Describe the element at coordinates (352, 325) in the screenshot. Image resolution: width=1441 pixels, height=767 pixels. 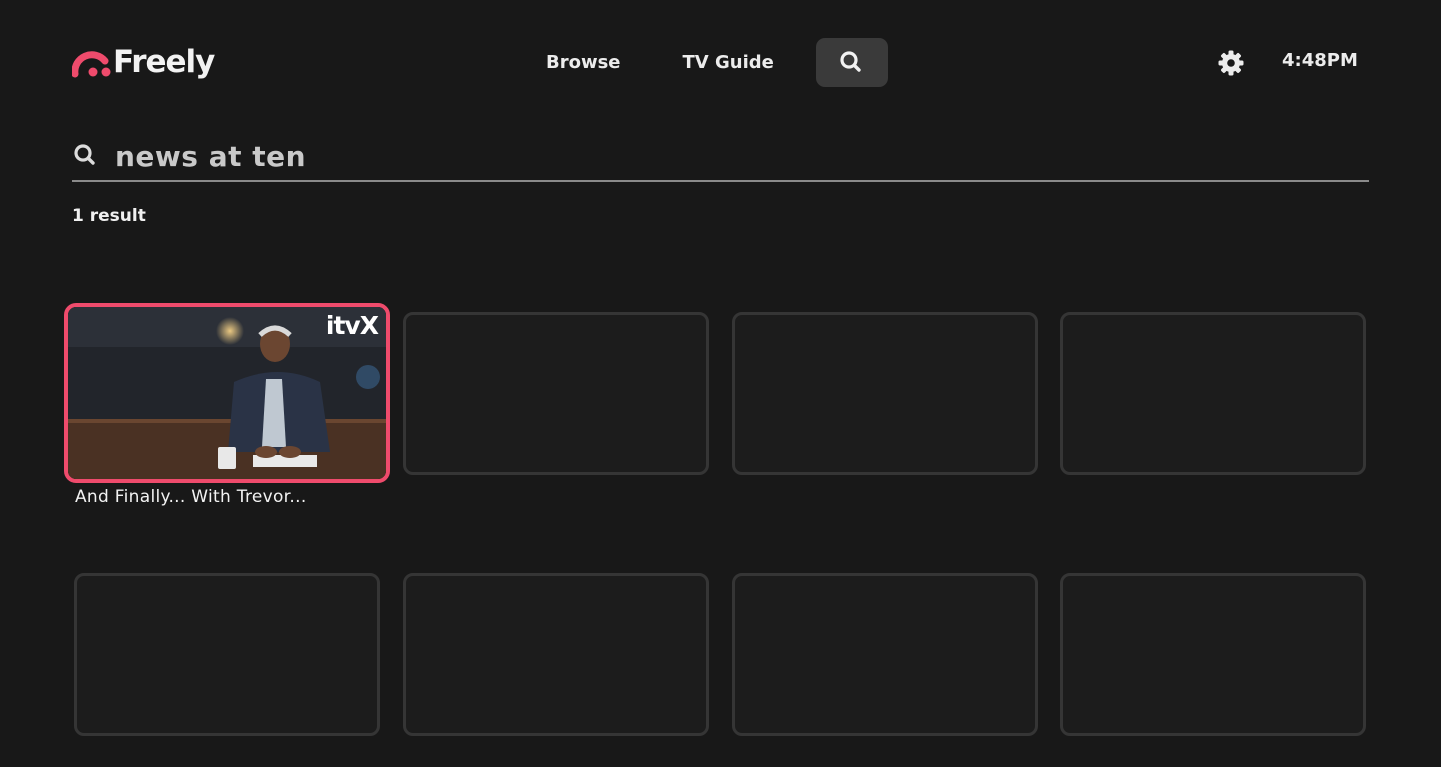
I see `itvx-badge: itvX` at that location.